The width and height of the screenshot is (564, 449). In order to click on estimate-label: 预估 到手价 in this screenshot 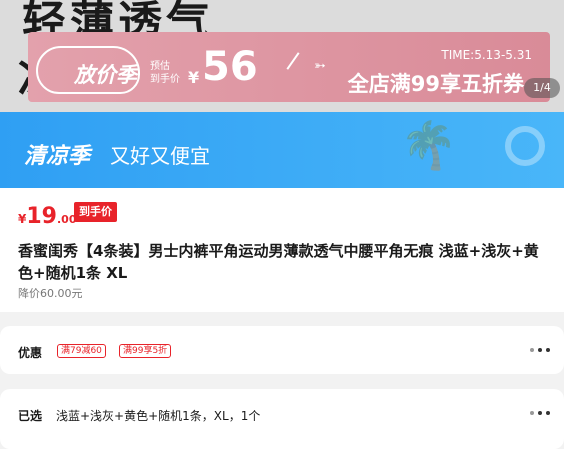, I will do `click(165, 73)`.